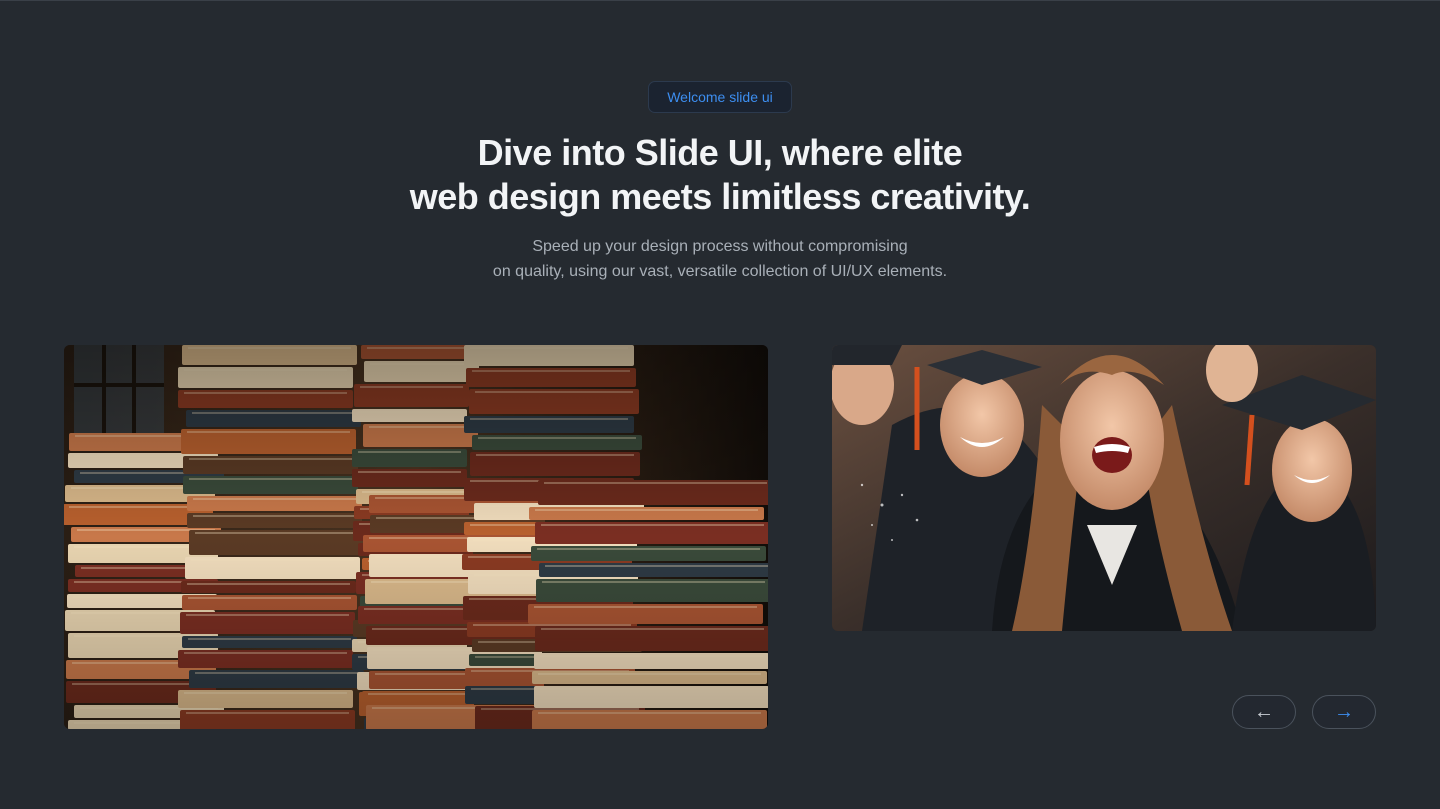  I want to click on welcome-badge: Welcome slide ui, so click(720, 97).